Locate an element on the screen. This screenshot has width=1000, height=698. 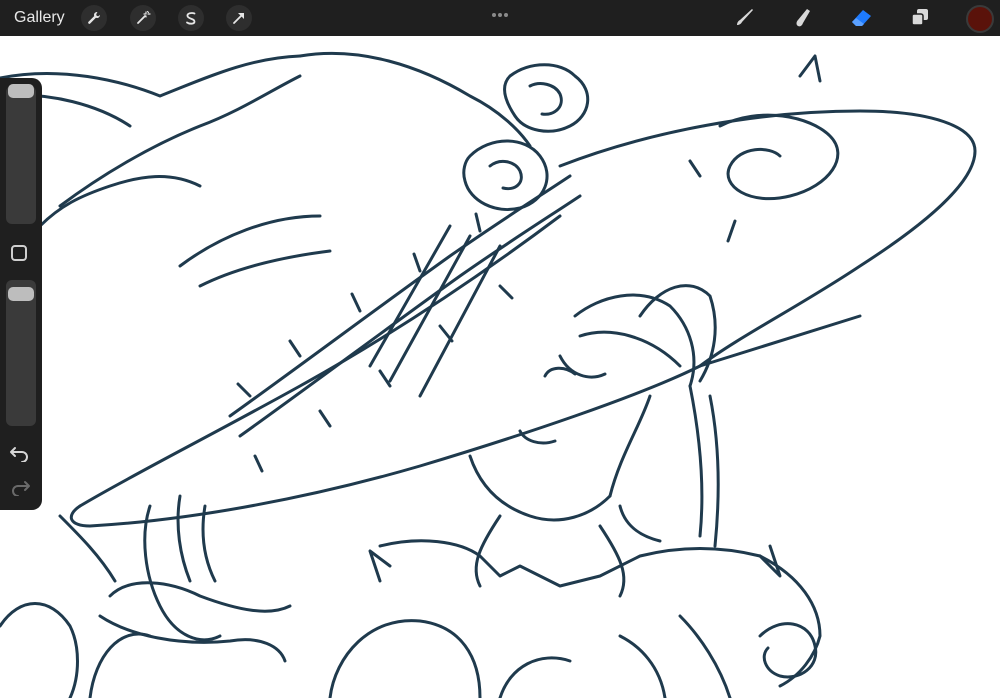
eraser-tool is located at coordinates (862, 19).